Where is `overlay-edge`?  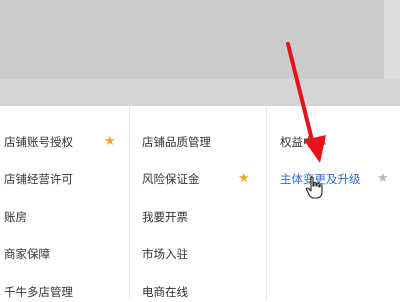 overlay-edge is located at coordinates (392, 39).